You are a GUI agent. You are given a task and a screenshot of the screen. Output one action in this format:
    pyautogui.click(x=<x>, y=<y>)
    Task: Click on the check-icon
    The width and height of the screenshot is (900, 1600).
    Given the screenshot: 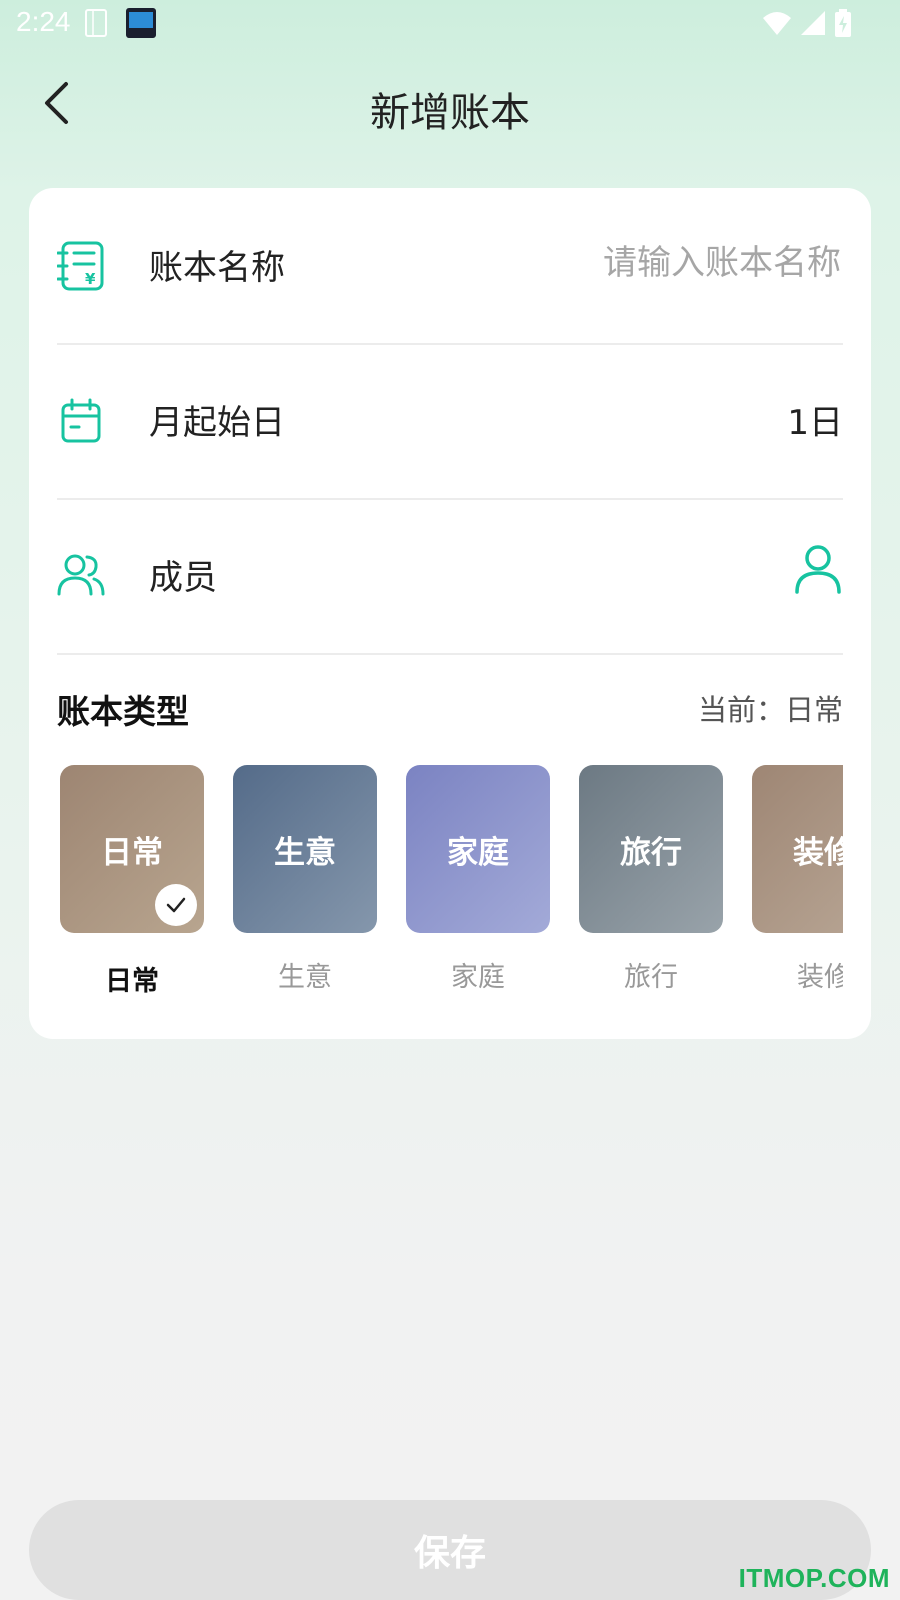 What is the action you would take?
    pyautogui.click(x=176, y=905)
    